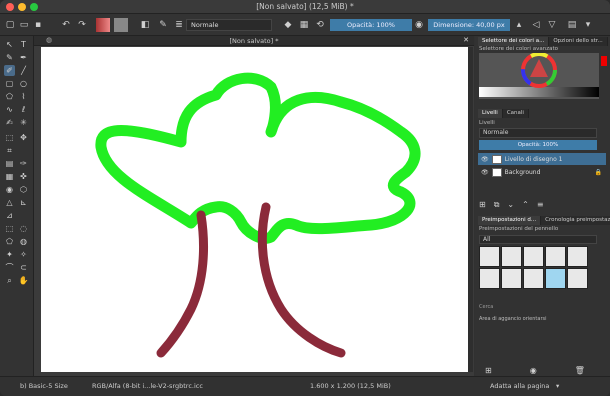 The width and height of the screenshot is (610, 396). Describe the element at coordinates (23, 96) in the screenshot. I see `polyline-tool-icon: ⌇` at that location.